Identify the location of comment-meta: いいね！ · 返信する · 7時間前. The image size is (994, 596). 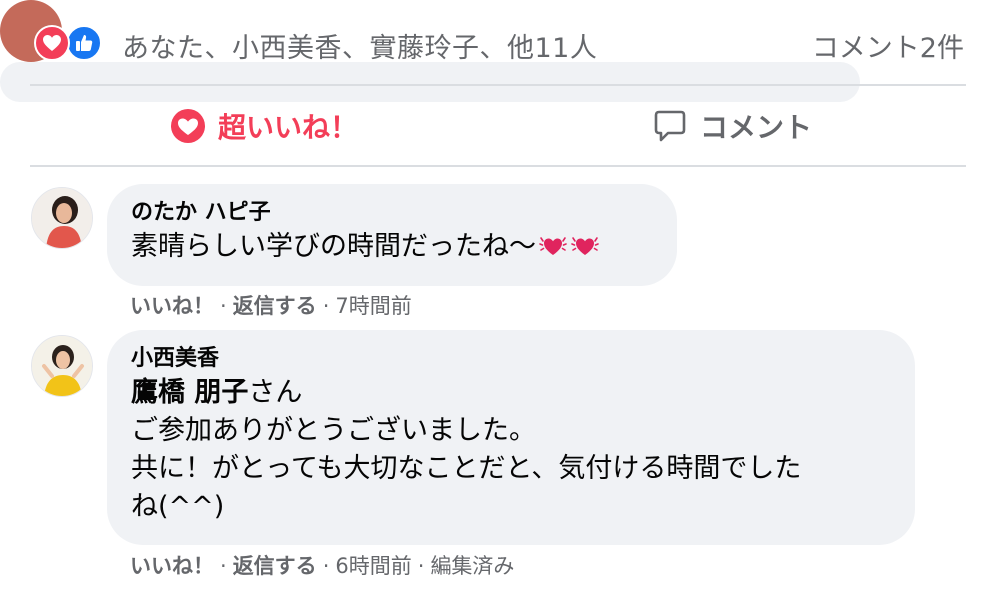
(271, 306).